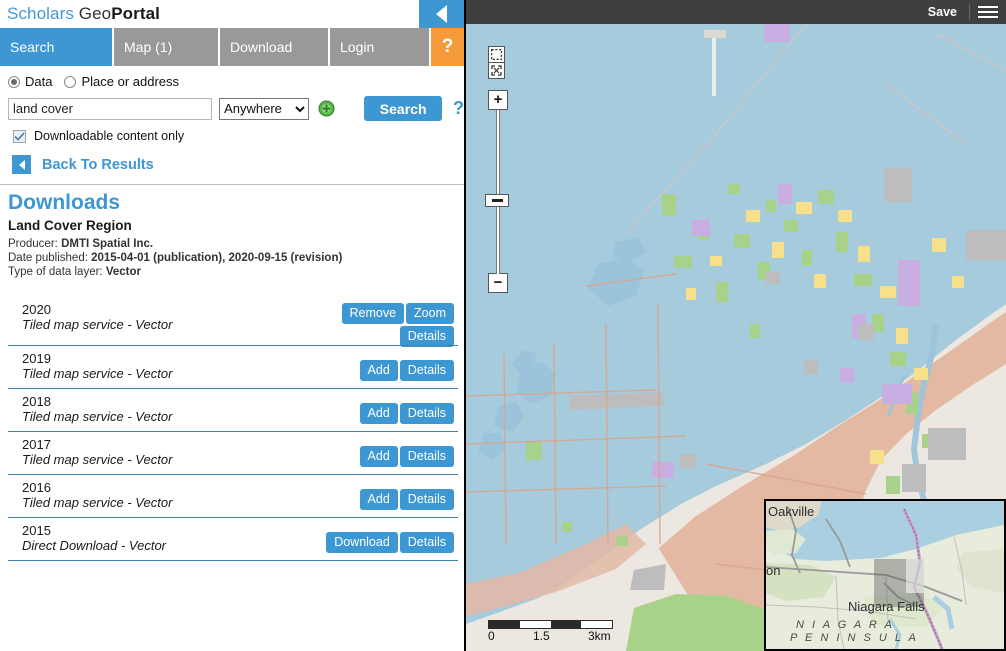 This screenshot has height=651, width=1006. What do you see at coordinates (70, 81) in the screenshot?
I see `radio-place-icon` at bounding box center [70, 81].